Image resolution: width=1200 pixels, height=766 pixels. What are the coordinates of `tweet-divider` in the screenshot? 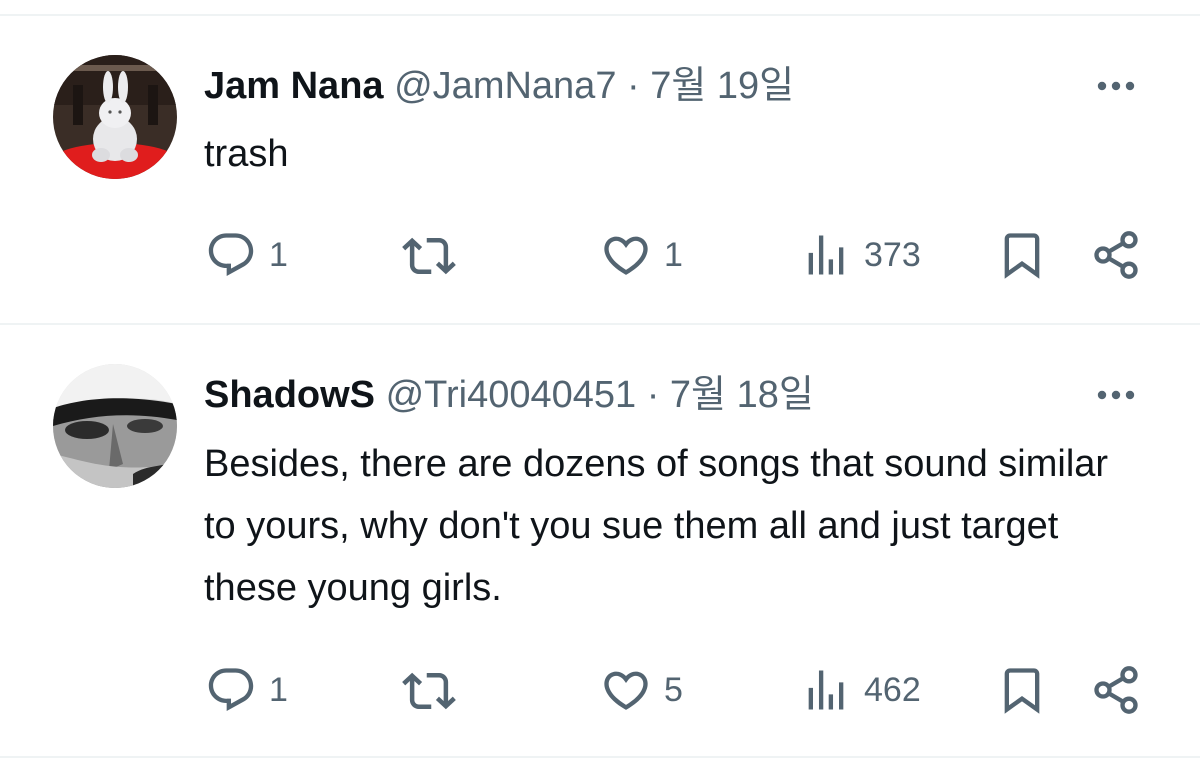 It's located at (600, 324).